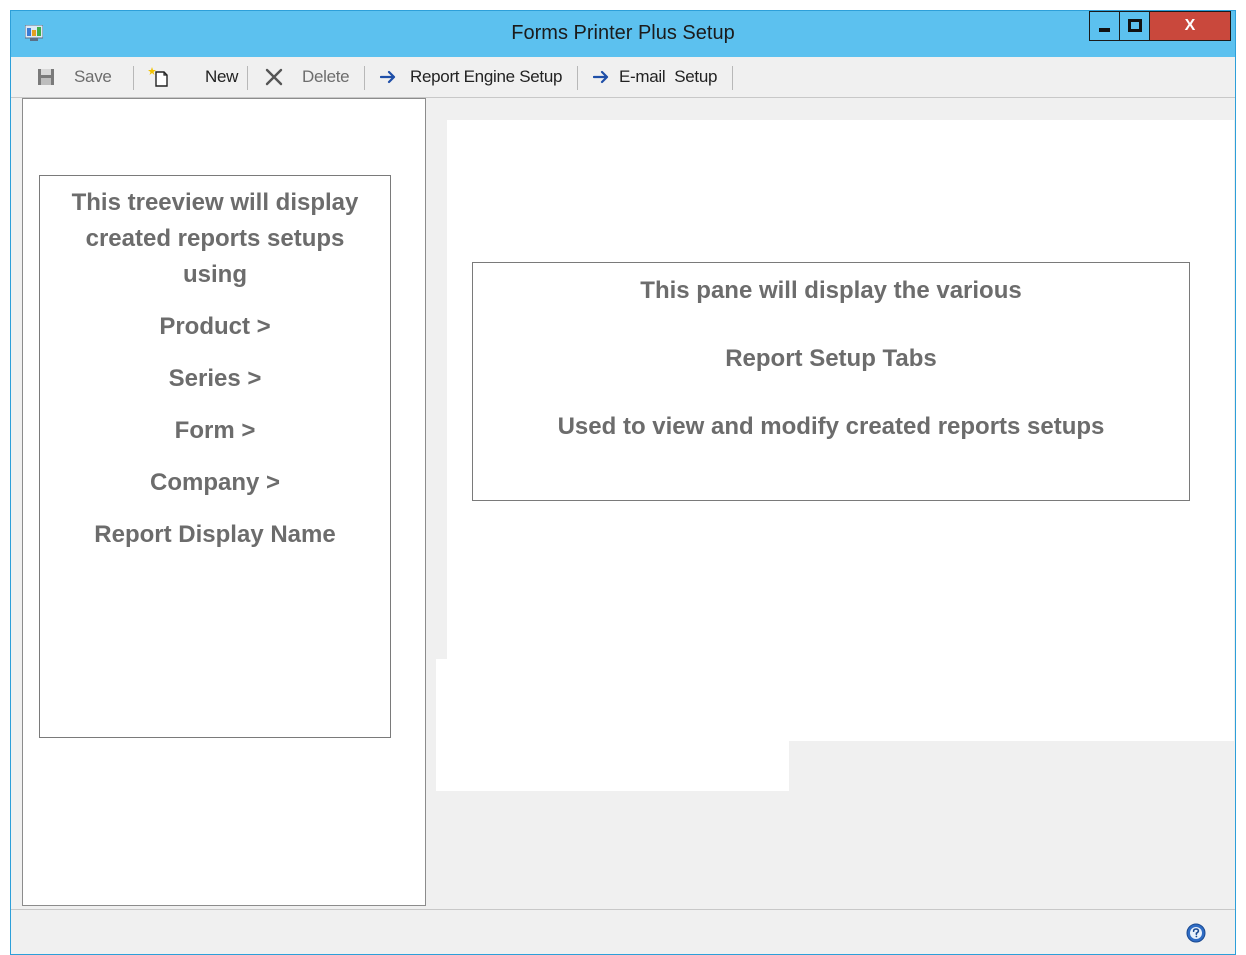 Image resolution: width=1246 pixels, height=955 pixels. What do you see at coordinates (215, 326) in the screenshot?
I see `tree-note-line: Product >` at bounding box center [215, 326].